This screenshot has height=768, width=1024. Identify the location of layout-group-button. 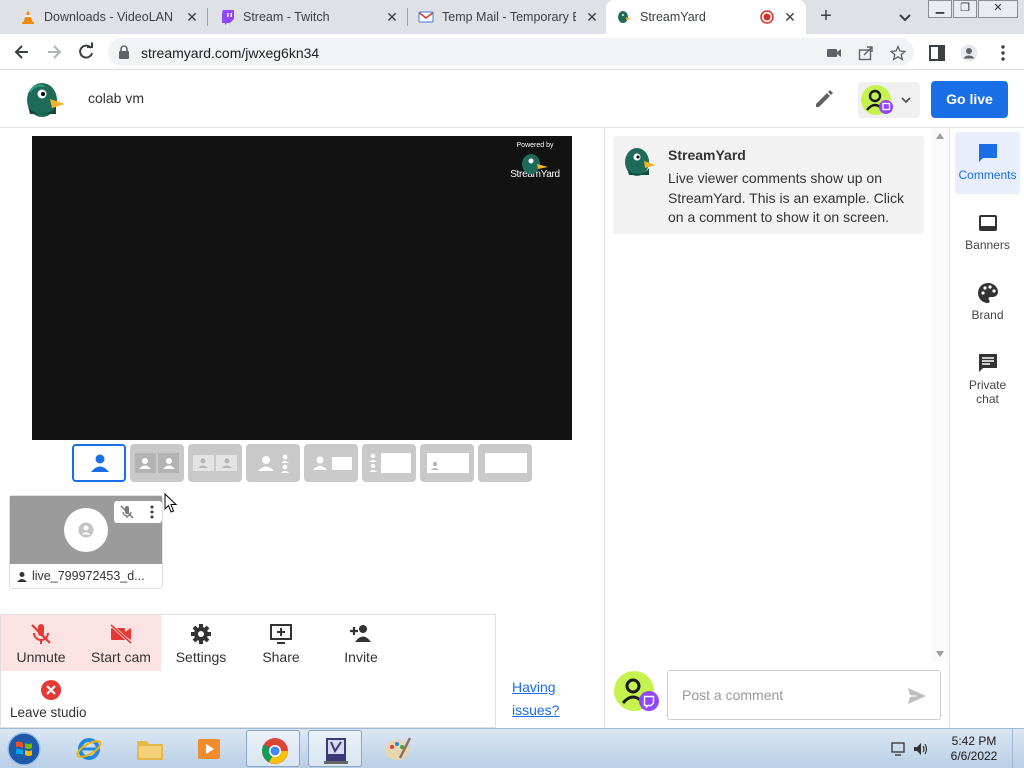
(157, 463).